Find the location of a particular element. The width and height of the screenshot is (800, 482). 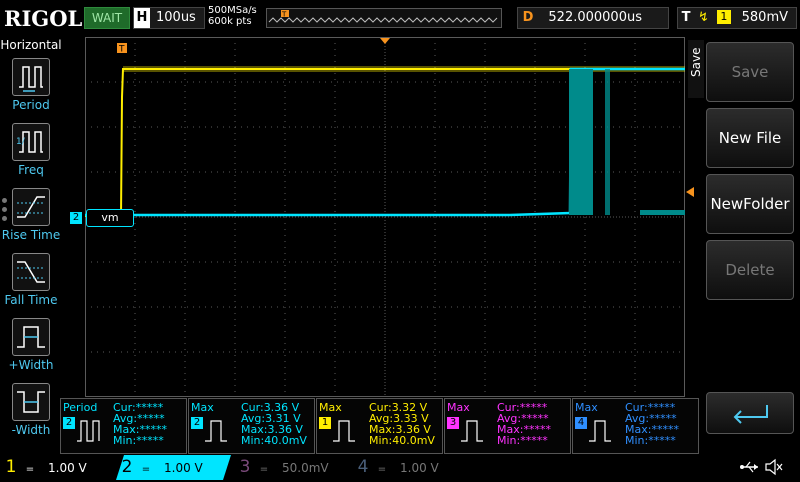

acquisition-info: 500MSa/s 600k pts is located at coordinates (232, 16).